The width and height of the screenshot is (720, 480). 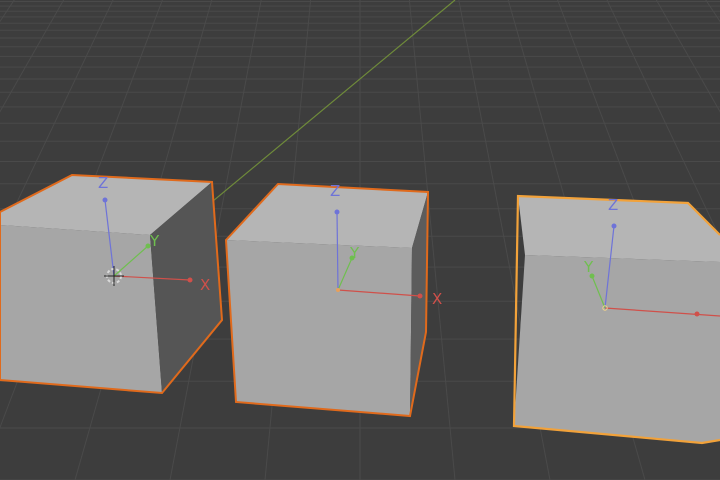 What do you see at coordinates (588, 267) in the screenshot?
I see `cube-3-y-label: Y` at bounding box center [588, 267].